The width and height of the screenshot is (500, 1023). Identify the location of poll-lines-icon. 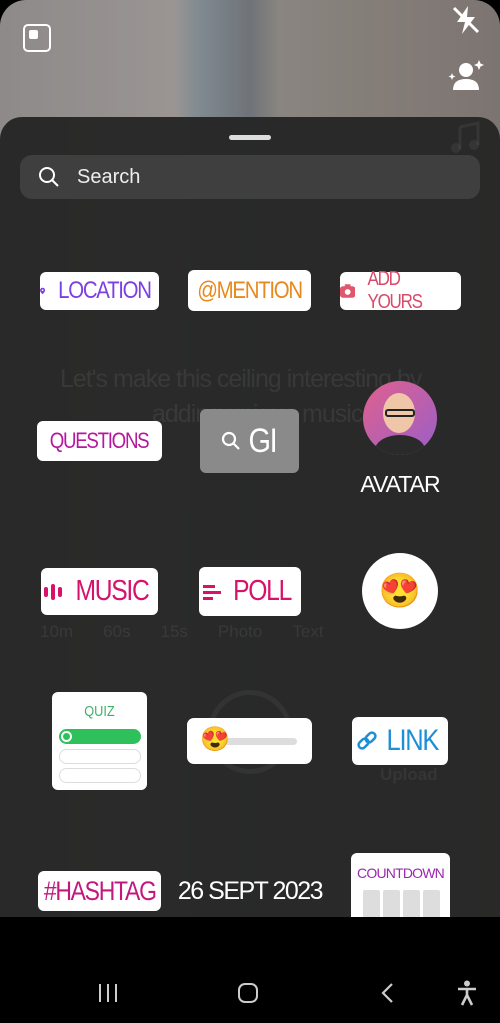
(212, 592).